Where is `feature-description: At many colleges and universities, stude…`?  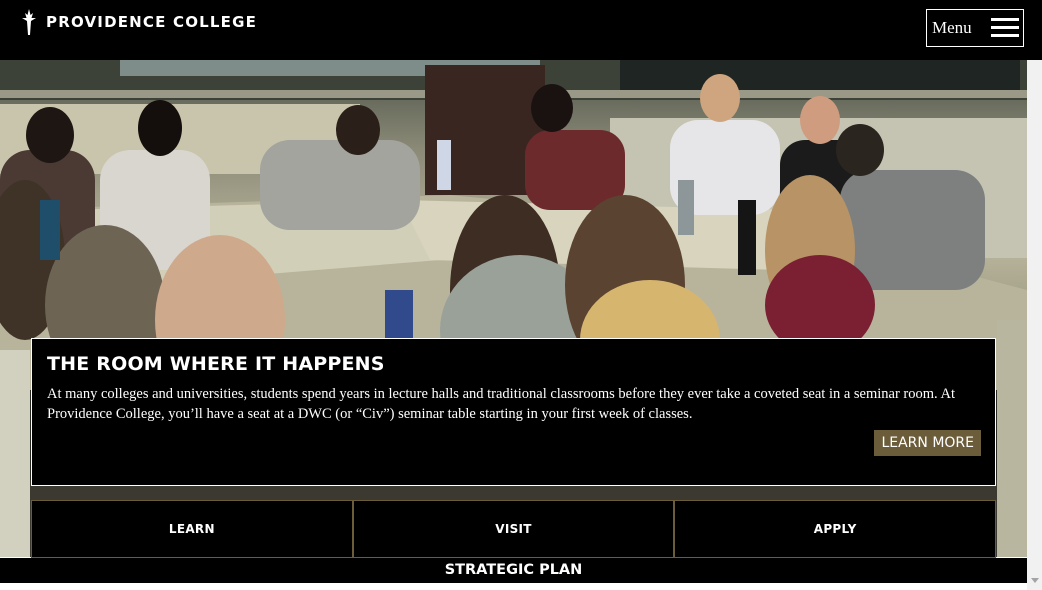
feature-description: At many colleges and universities, stude… is located at coordinates (501, 404).